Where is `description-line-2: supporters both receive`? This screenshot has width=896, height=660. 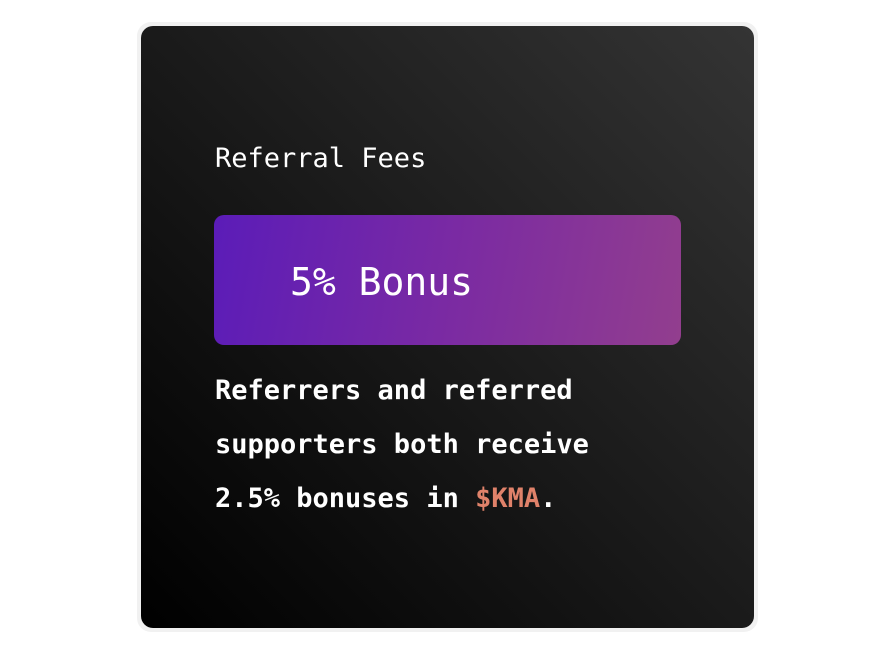 description-line-2: supporters both receive is located at coordinates (402, 444).